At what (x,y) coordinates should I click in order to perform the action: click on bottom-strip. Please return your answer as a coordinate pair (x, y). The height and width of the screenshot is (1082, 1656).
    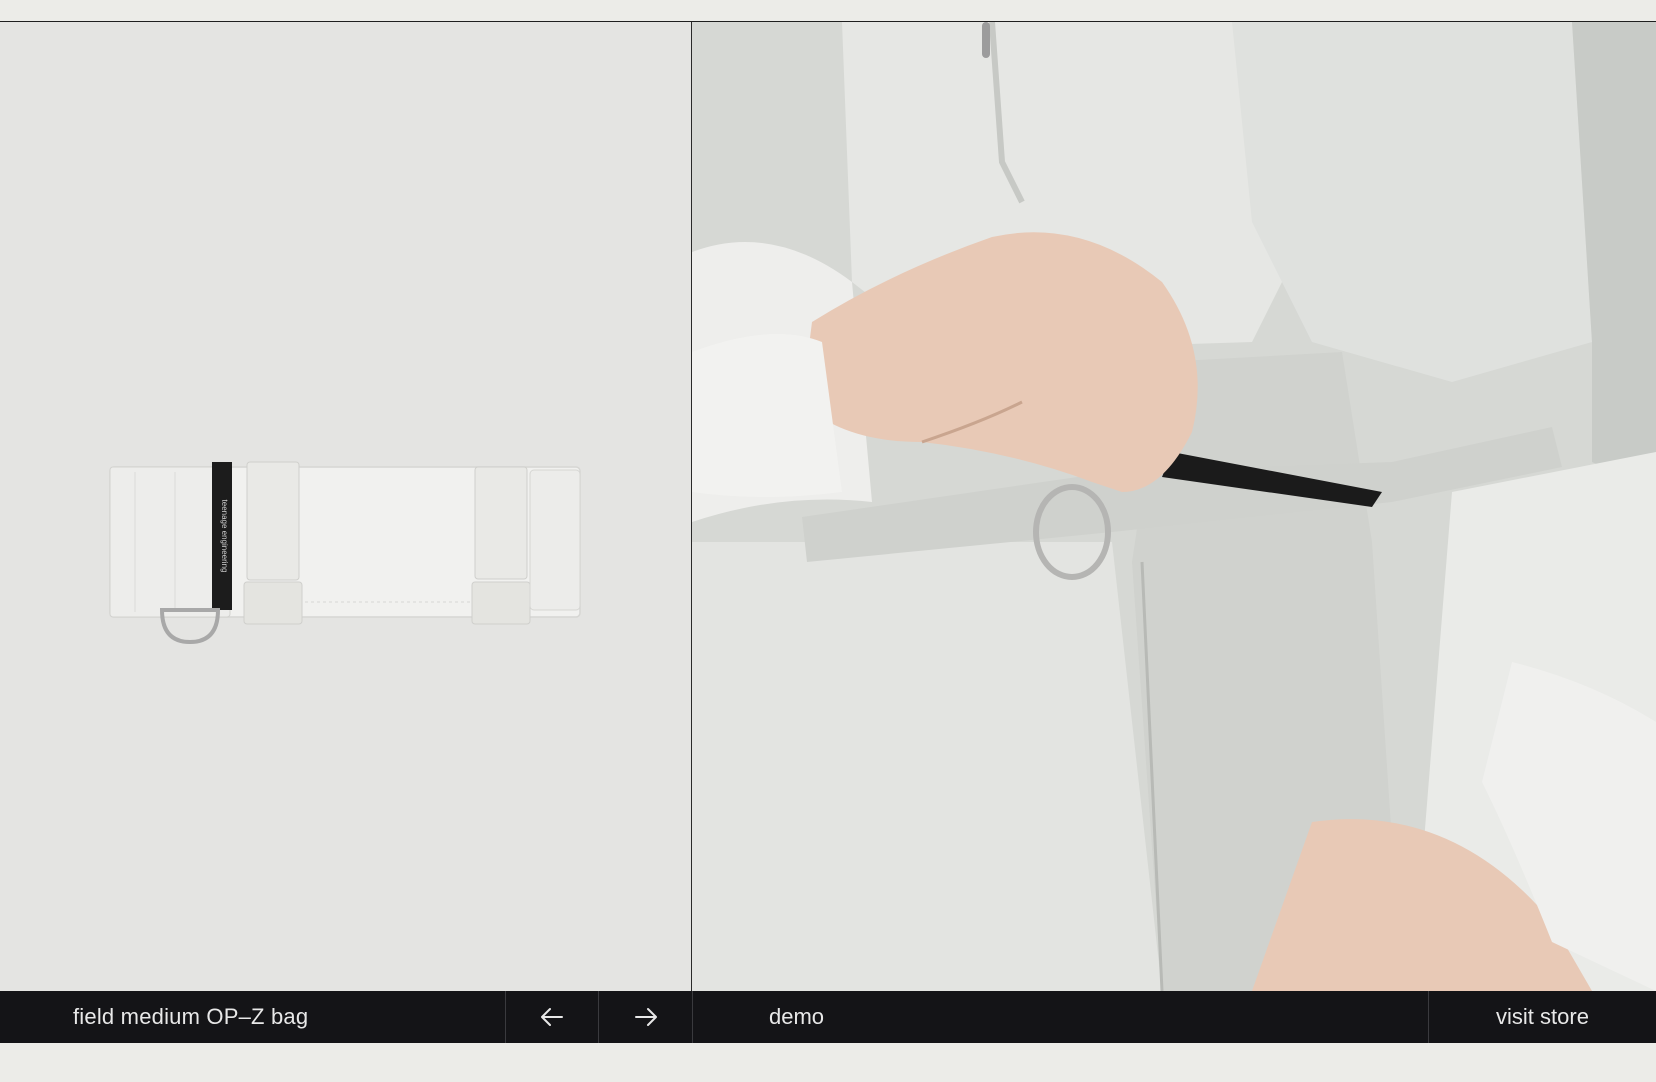
    Looking at the image, I should click on (828, 1062).